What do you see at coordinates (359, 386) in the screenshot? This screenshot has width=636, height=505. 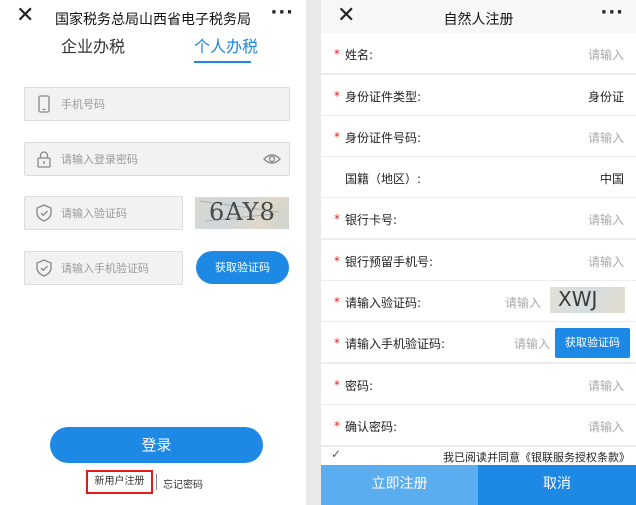 I see `field-label: 密码:` at bounding box center [359, 386].